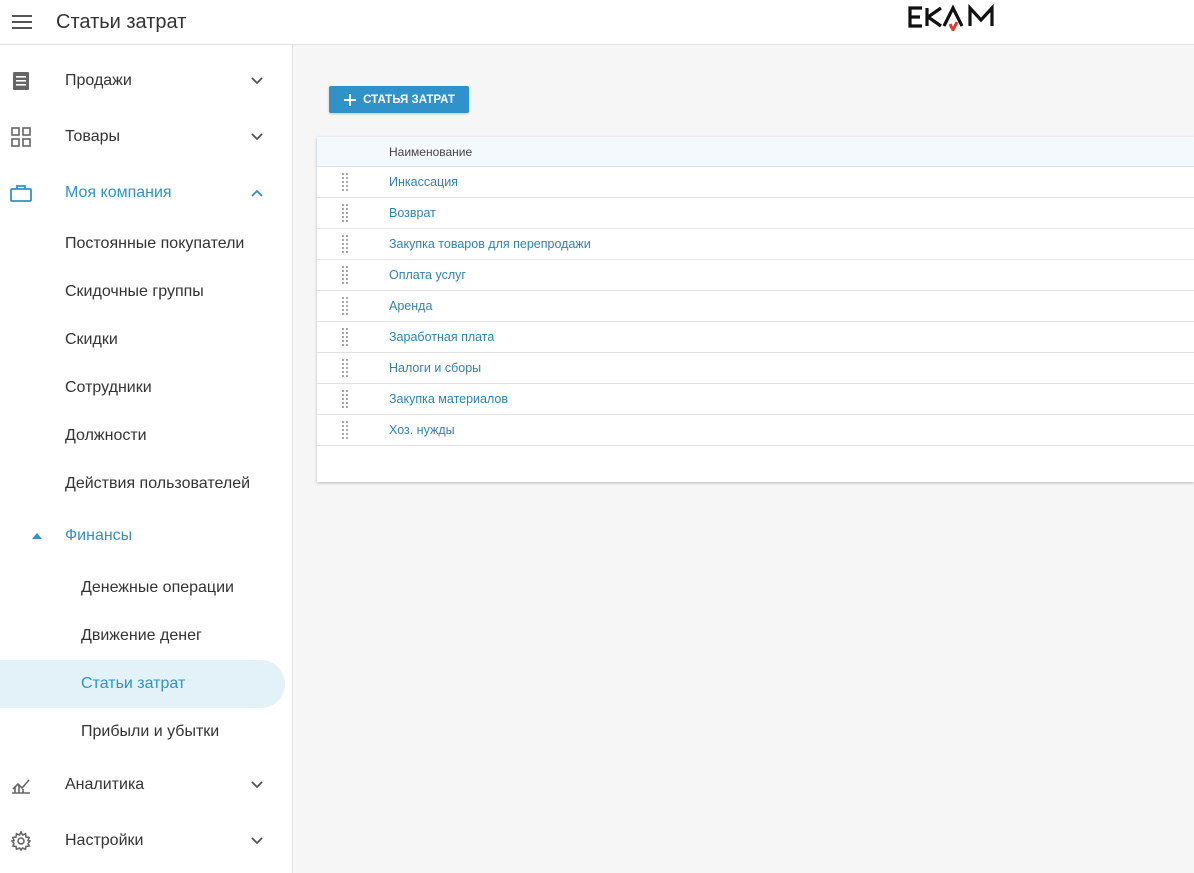 Image resolution: width=1194 pixels, height=873 pixels. I want to click on sidebar-item-discount-groups: Скидочные группы, so click(142, 292).